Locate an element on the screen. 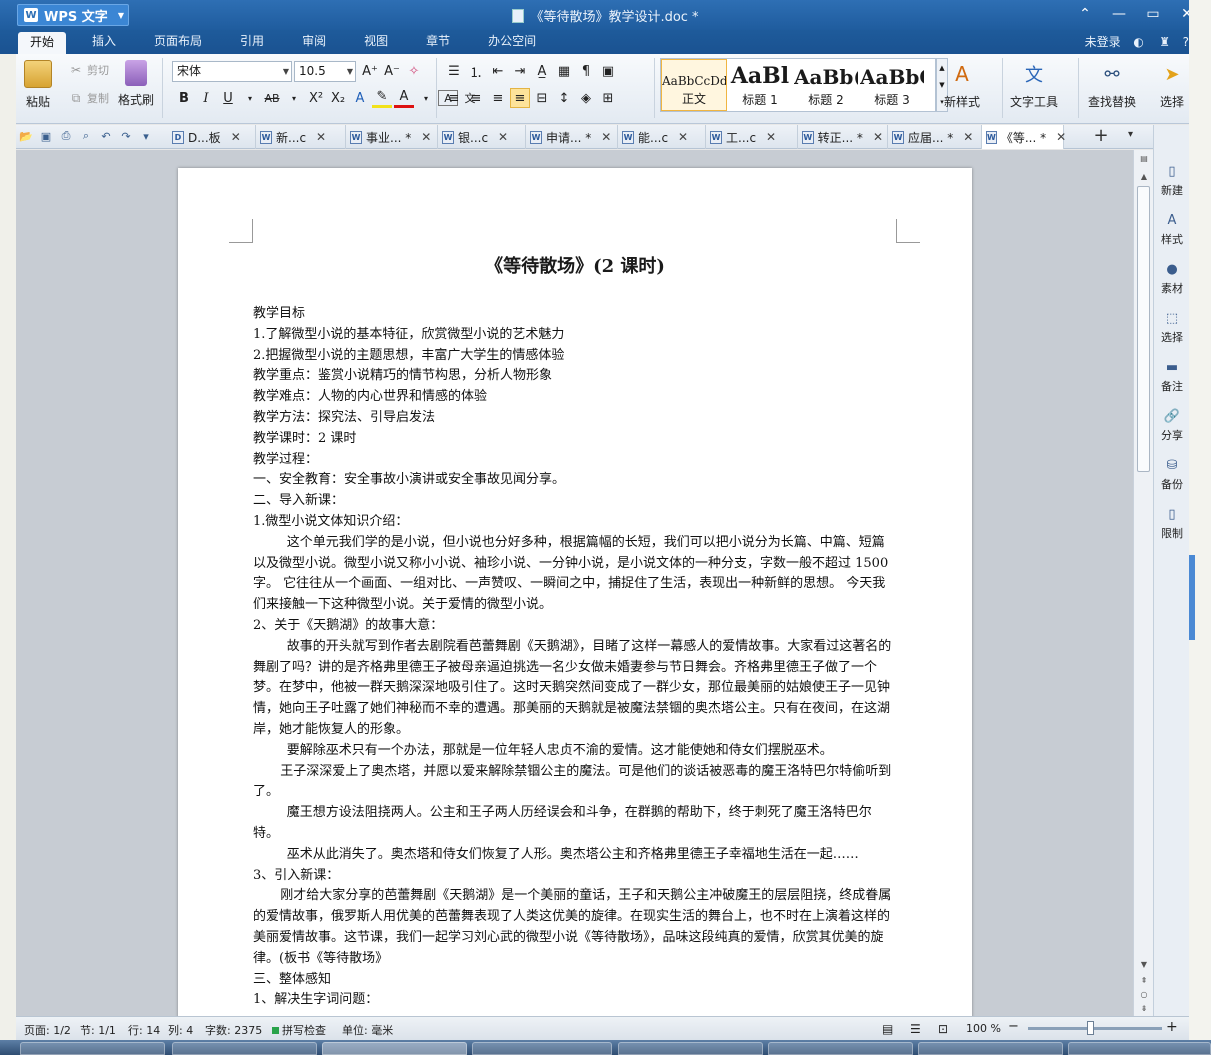 Image resolution: width=1211 pixels, height=1055 pixels. next-page-icon: ⇟ is located at coordinates (1144, 1008).